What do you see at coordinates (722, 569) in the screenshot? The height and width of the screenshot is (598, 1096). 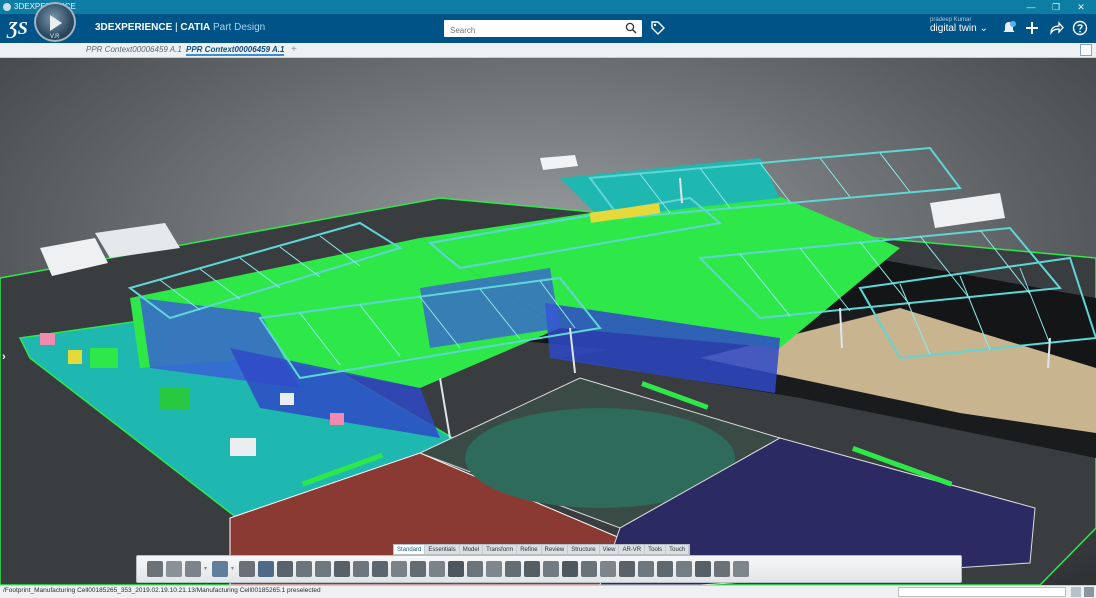 I see `robot-icon` at bounding box center [722, 569].